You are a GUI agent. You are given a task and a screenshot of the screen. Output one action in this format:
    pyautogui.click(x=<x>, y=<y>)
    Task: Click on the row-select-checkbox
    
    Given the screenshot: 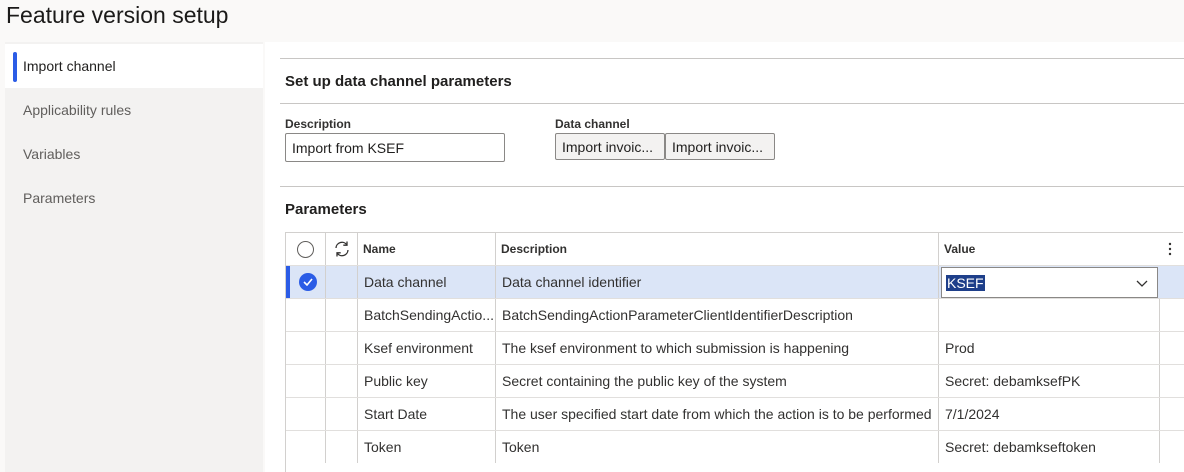 What is the action you would take?
    pyautogui.click(x=306, y=282)
    